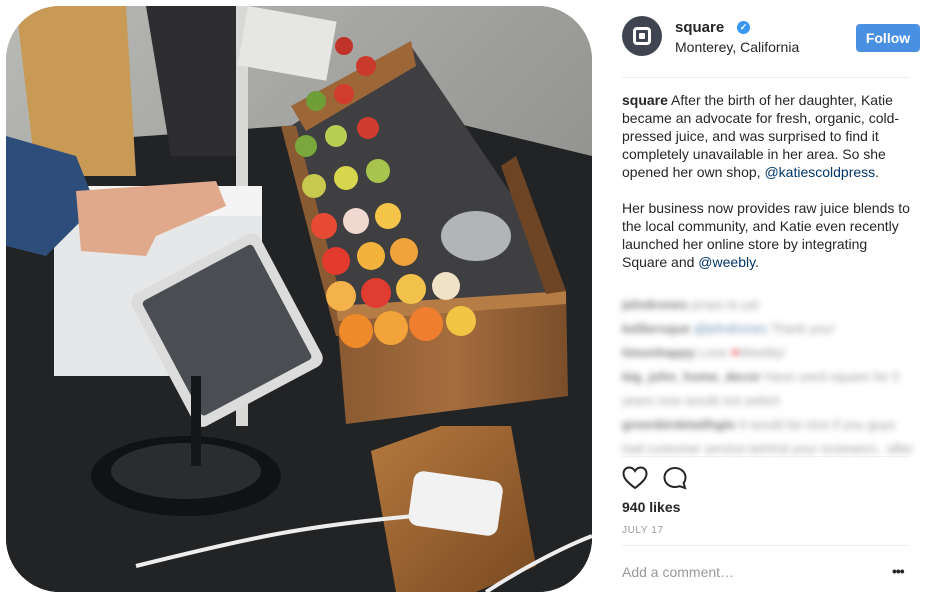 The height and width of the screenshot is (598, 933). I want to click on comment-item: jelndrones props to ya!, so click(768, 305).